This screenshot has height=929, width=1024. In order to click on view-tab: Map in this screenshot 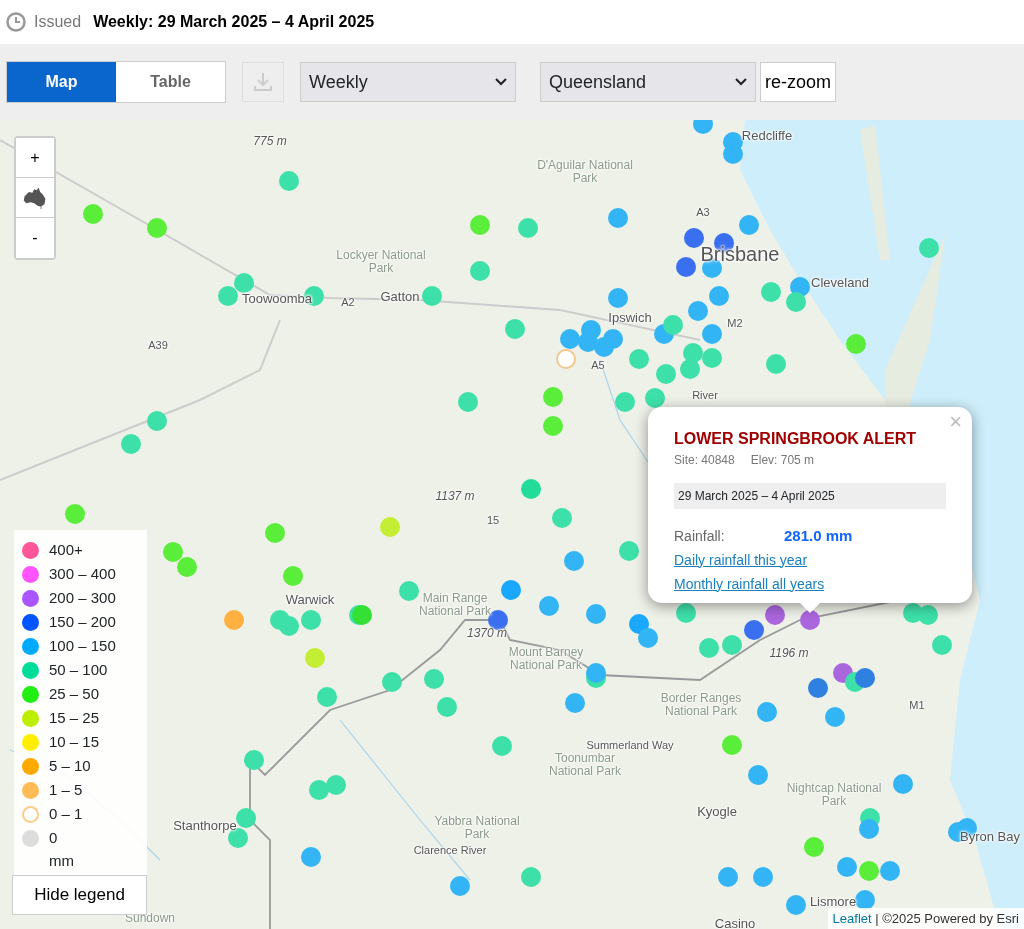, I will do `click(61, 82)`.